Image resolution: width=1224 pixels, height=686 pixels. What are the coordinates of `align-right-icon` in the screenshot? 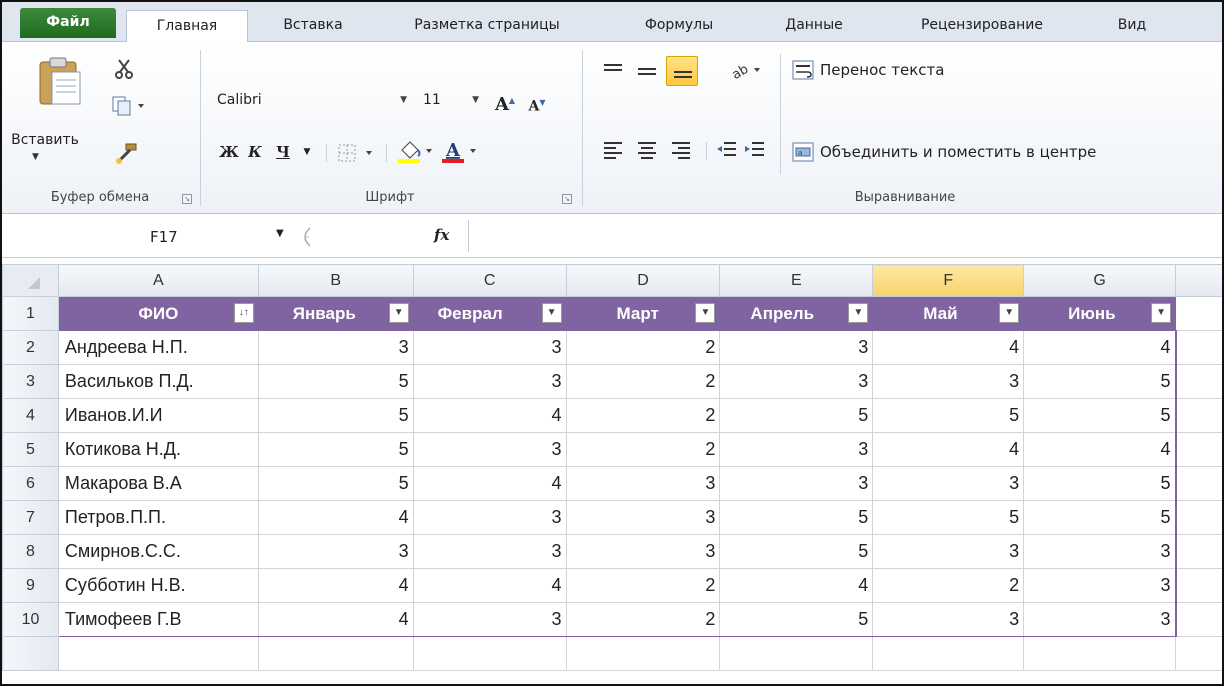 It's located at (681, 150).